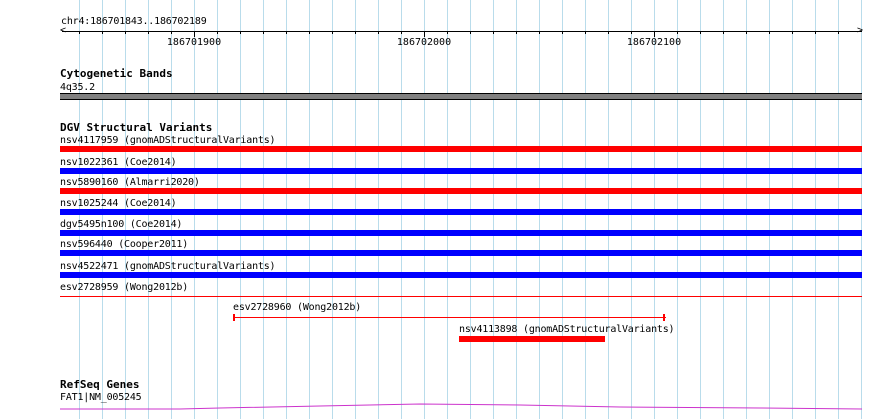  Describe the element at coordinates (130, 182) in the screenshot. I see `variant-label: nsv5890160 (Almarri2020)` at that location.